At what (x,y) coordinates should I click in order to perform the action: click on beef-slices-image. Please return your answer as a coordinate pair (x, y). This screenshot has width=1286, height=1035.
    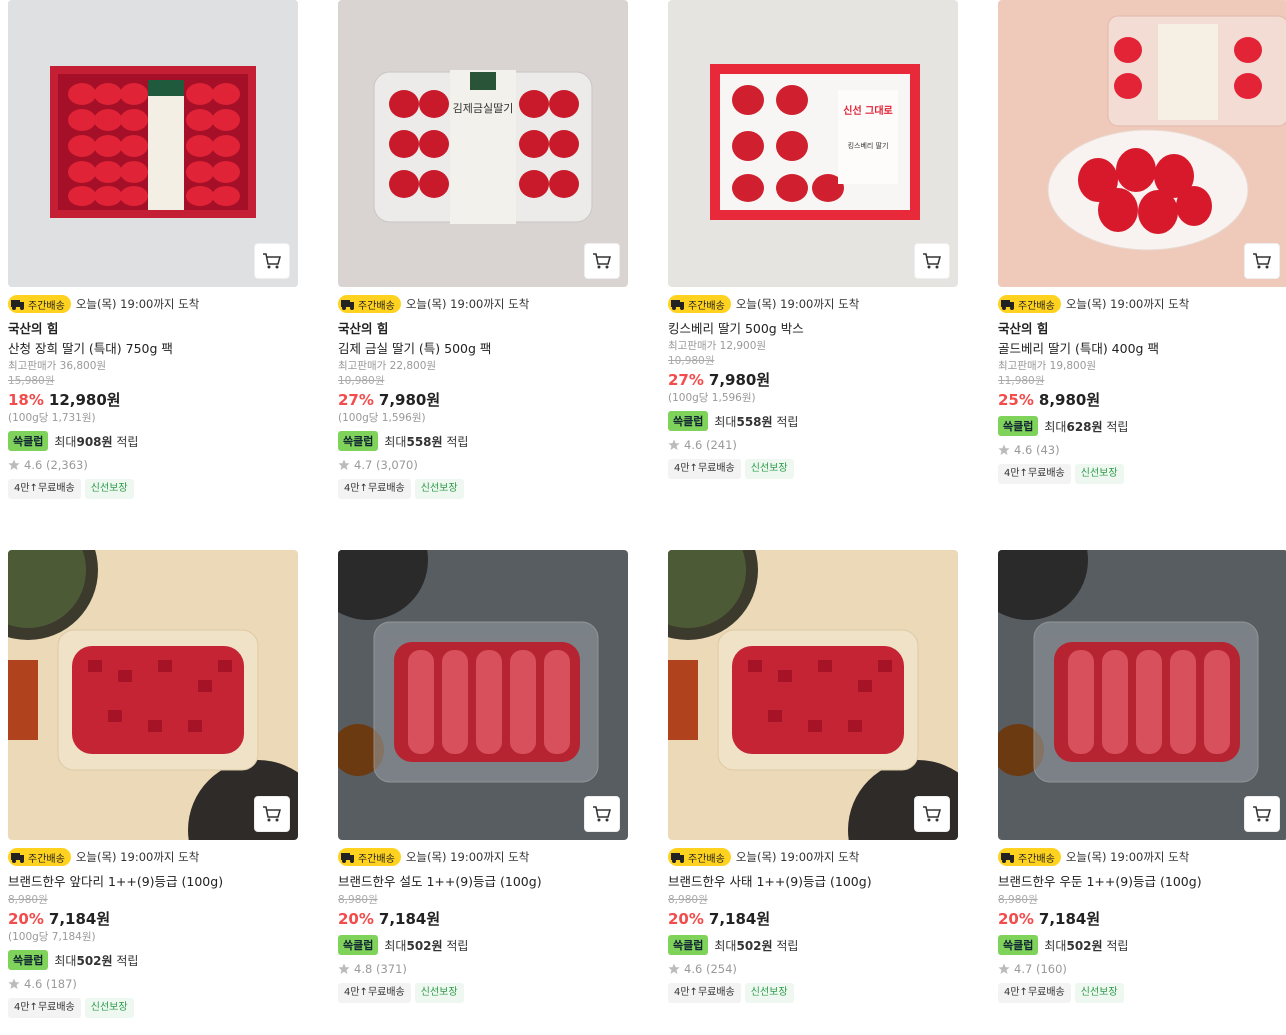
    Looking at the image, I should click on (1142, 695).